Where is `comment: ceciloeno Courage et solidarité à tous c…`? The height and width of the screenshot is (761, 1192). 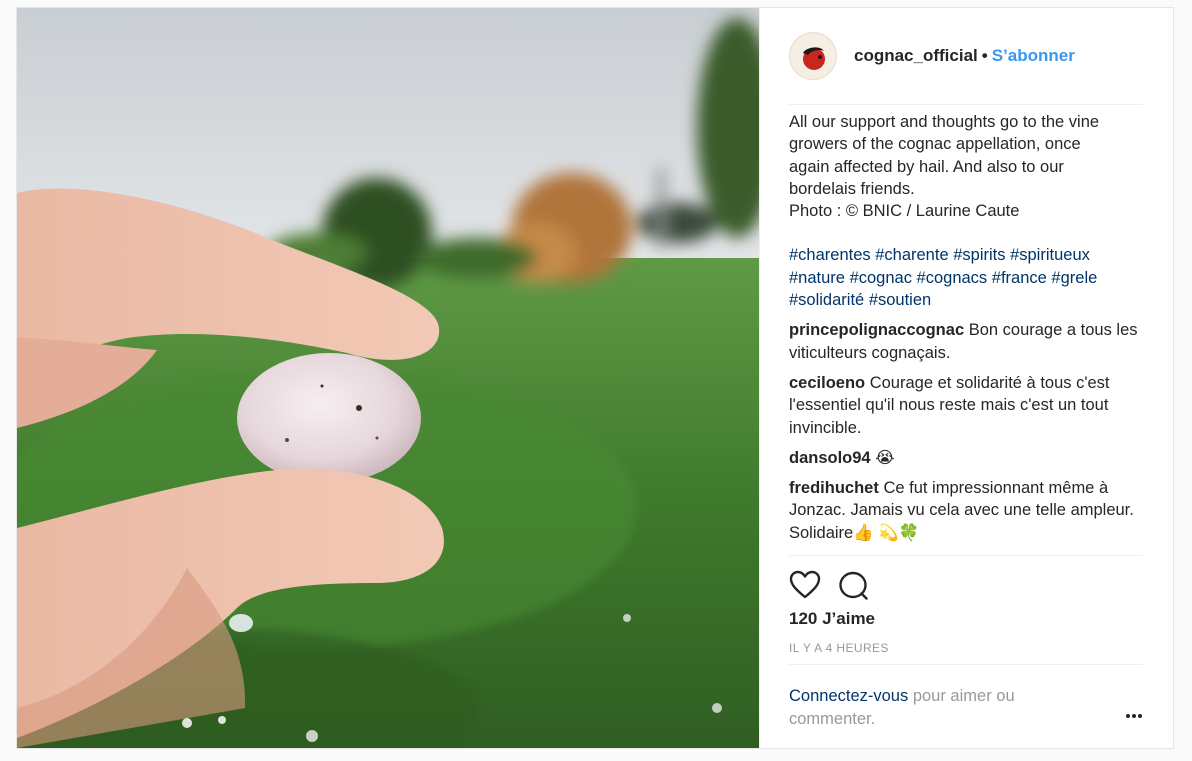 comment: ceciloeno Courage et solidarité à tous c… is located at coordinates (969, 405).